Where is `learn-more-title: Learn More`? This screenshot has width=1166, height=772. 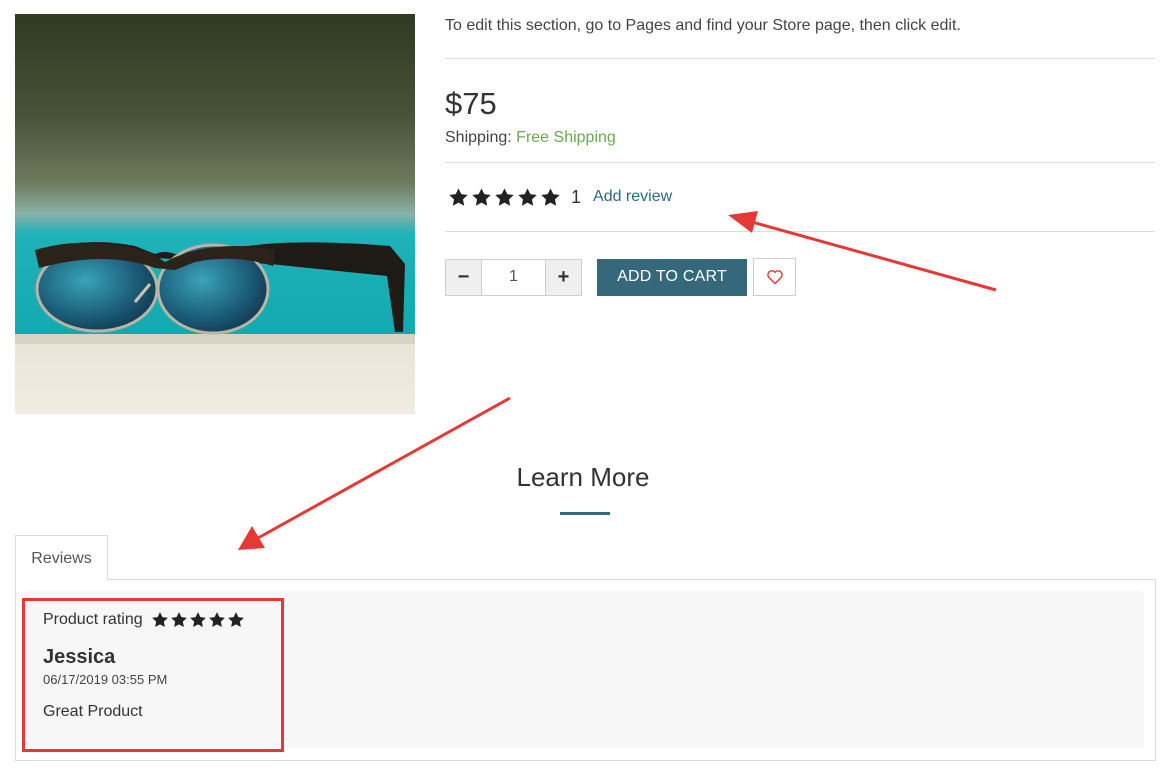 learn-more-title: Learn More is located at coordinates (583, 477).